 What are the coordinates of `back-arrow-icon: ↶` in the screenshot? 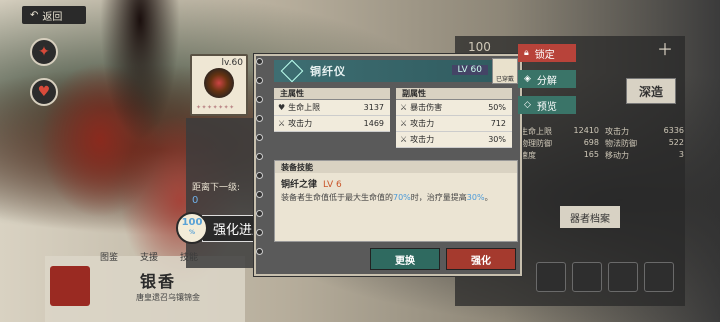 It's located at (34, 15).